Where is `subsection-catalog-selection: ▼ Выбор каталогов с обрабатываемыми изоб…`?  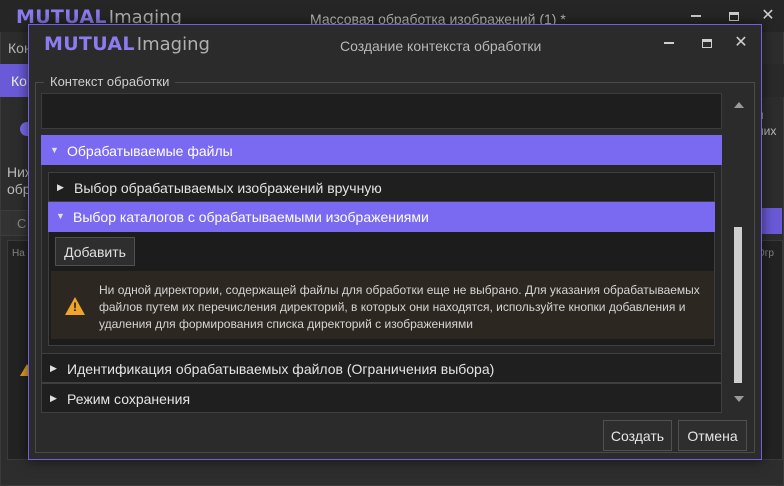
subsection-catalog-selection: ▼ Выбор каталогов с обрабатываемыми изоб… is located at coordinates (381, 217).